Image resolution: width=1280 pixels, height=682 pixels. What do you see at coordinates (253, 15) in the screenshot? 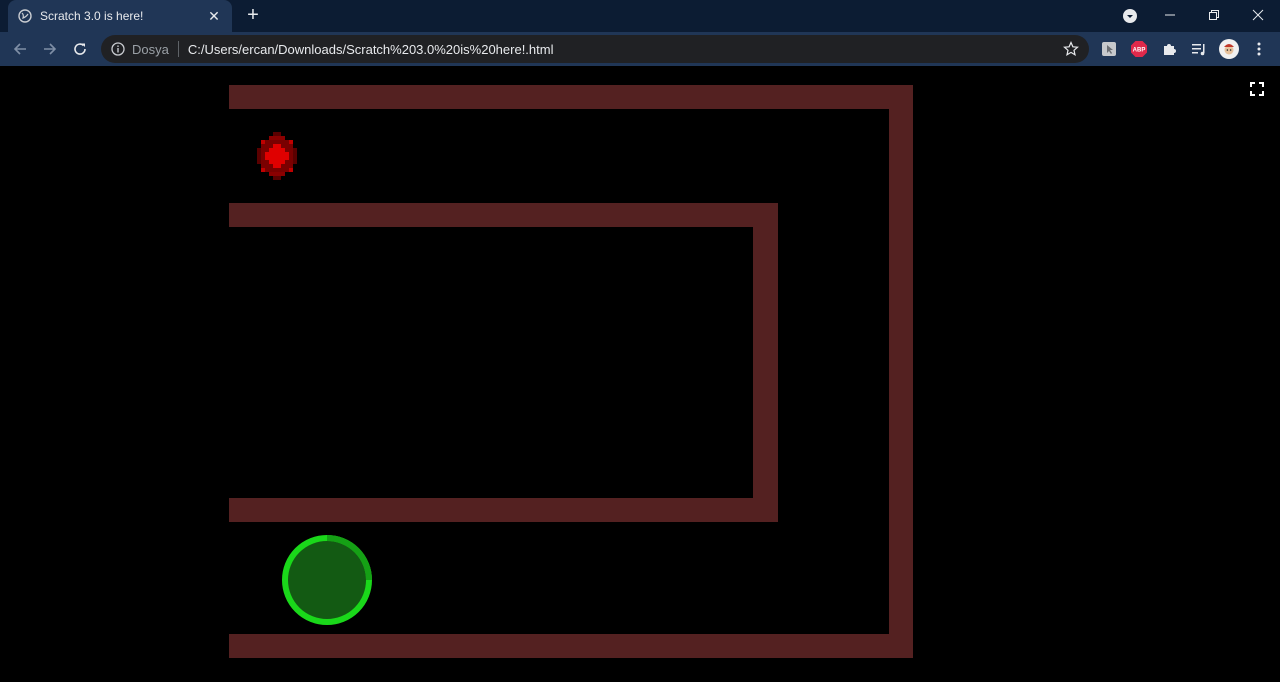
I see `new-tab-button: +` at bounding box center [253, 15].